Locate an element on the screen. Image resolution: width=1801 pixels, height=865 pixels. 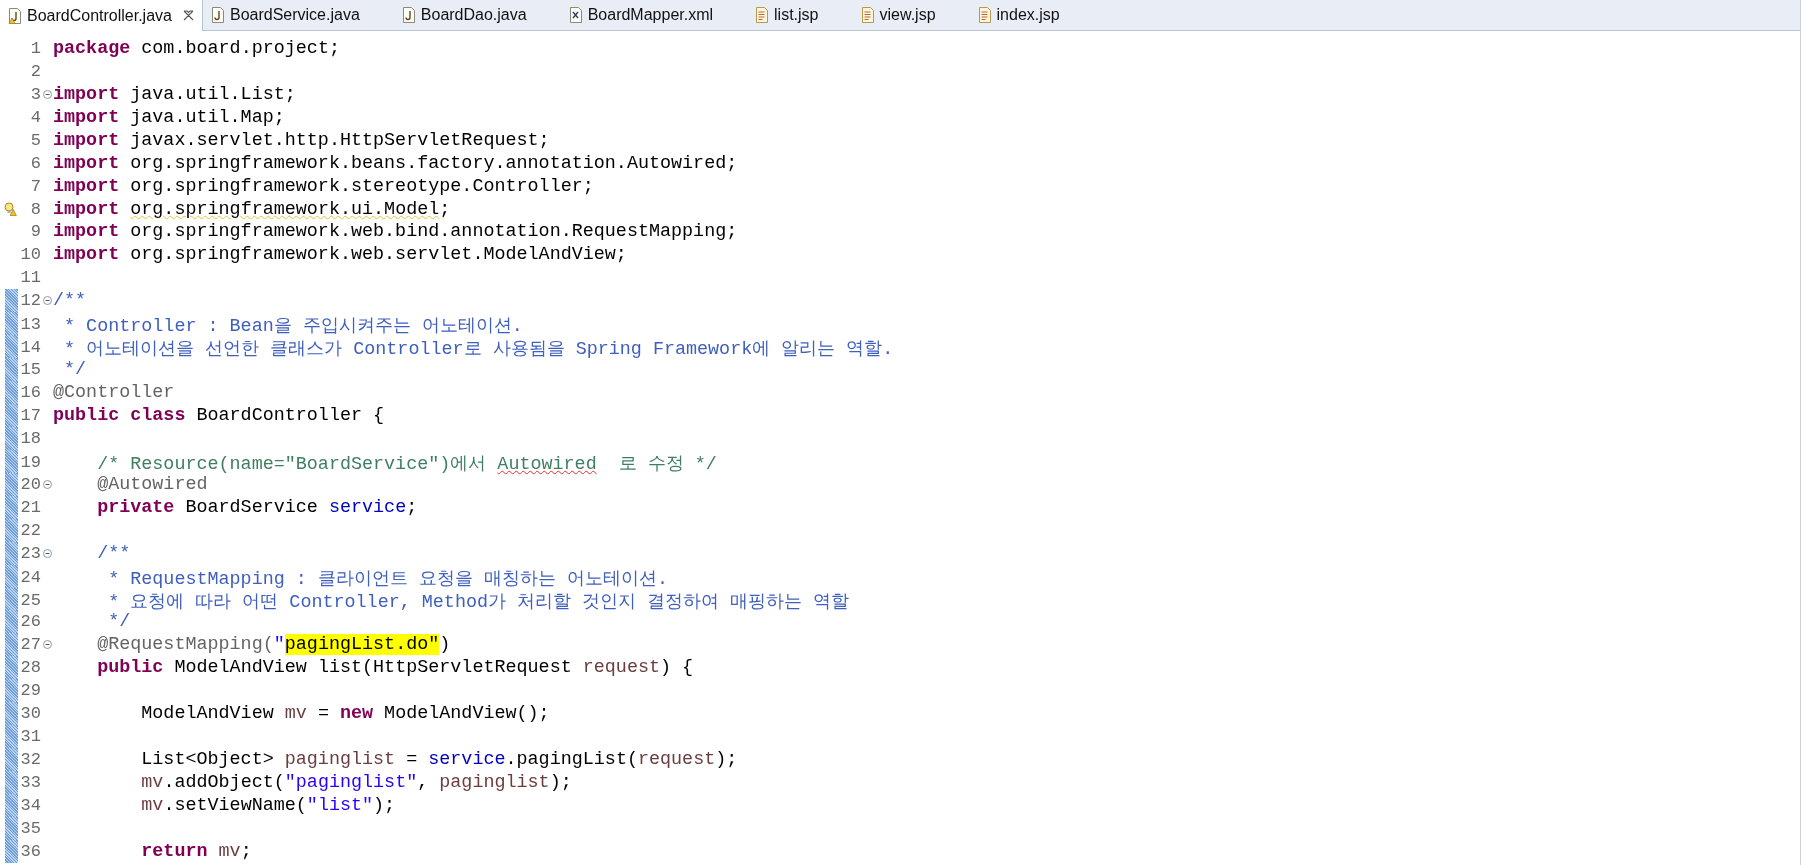
editor-tab: BoardDao.java is located at coordinates (477, 15).